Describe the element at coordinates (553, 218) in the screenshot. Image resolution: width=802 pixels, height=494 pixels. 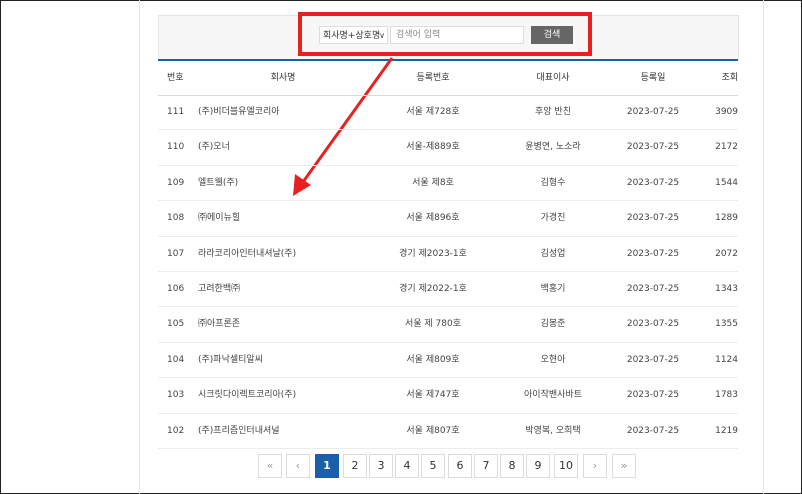
I see `cell-ceo: 가경진` at that location.